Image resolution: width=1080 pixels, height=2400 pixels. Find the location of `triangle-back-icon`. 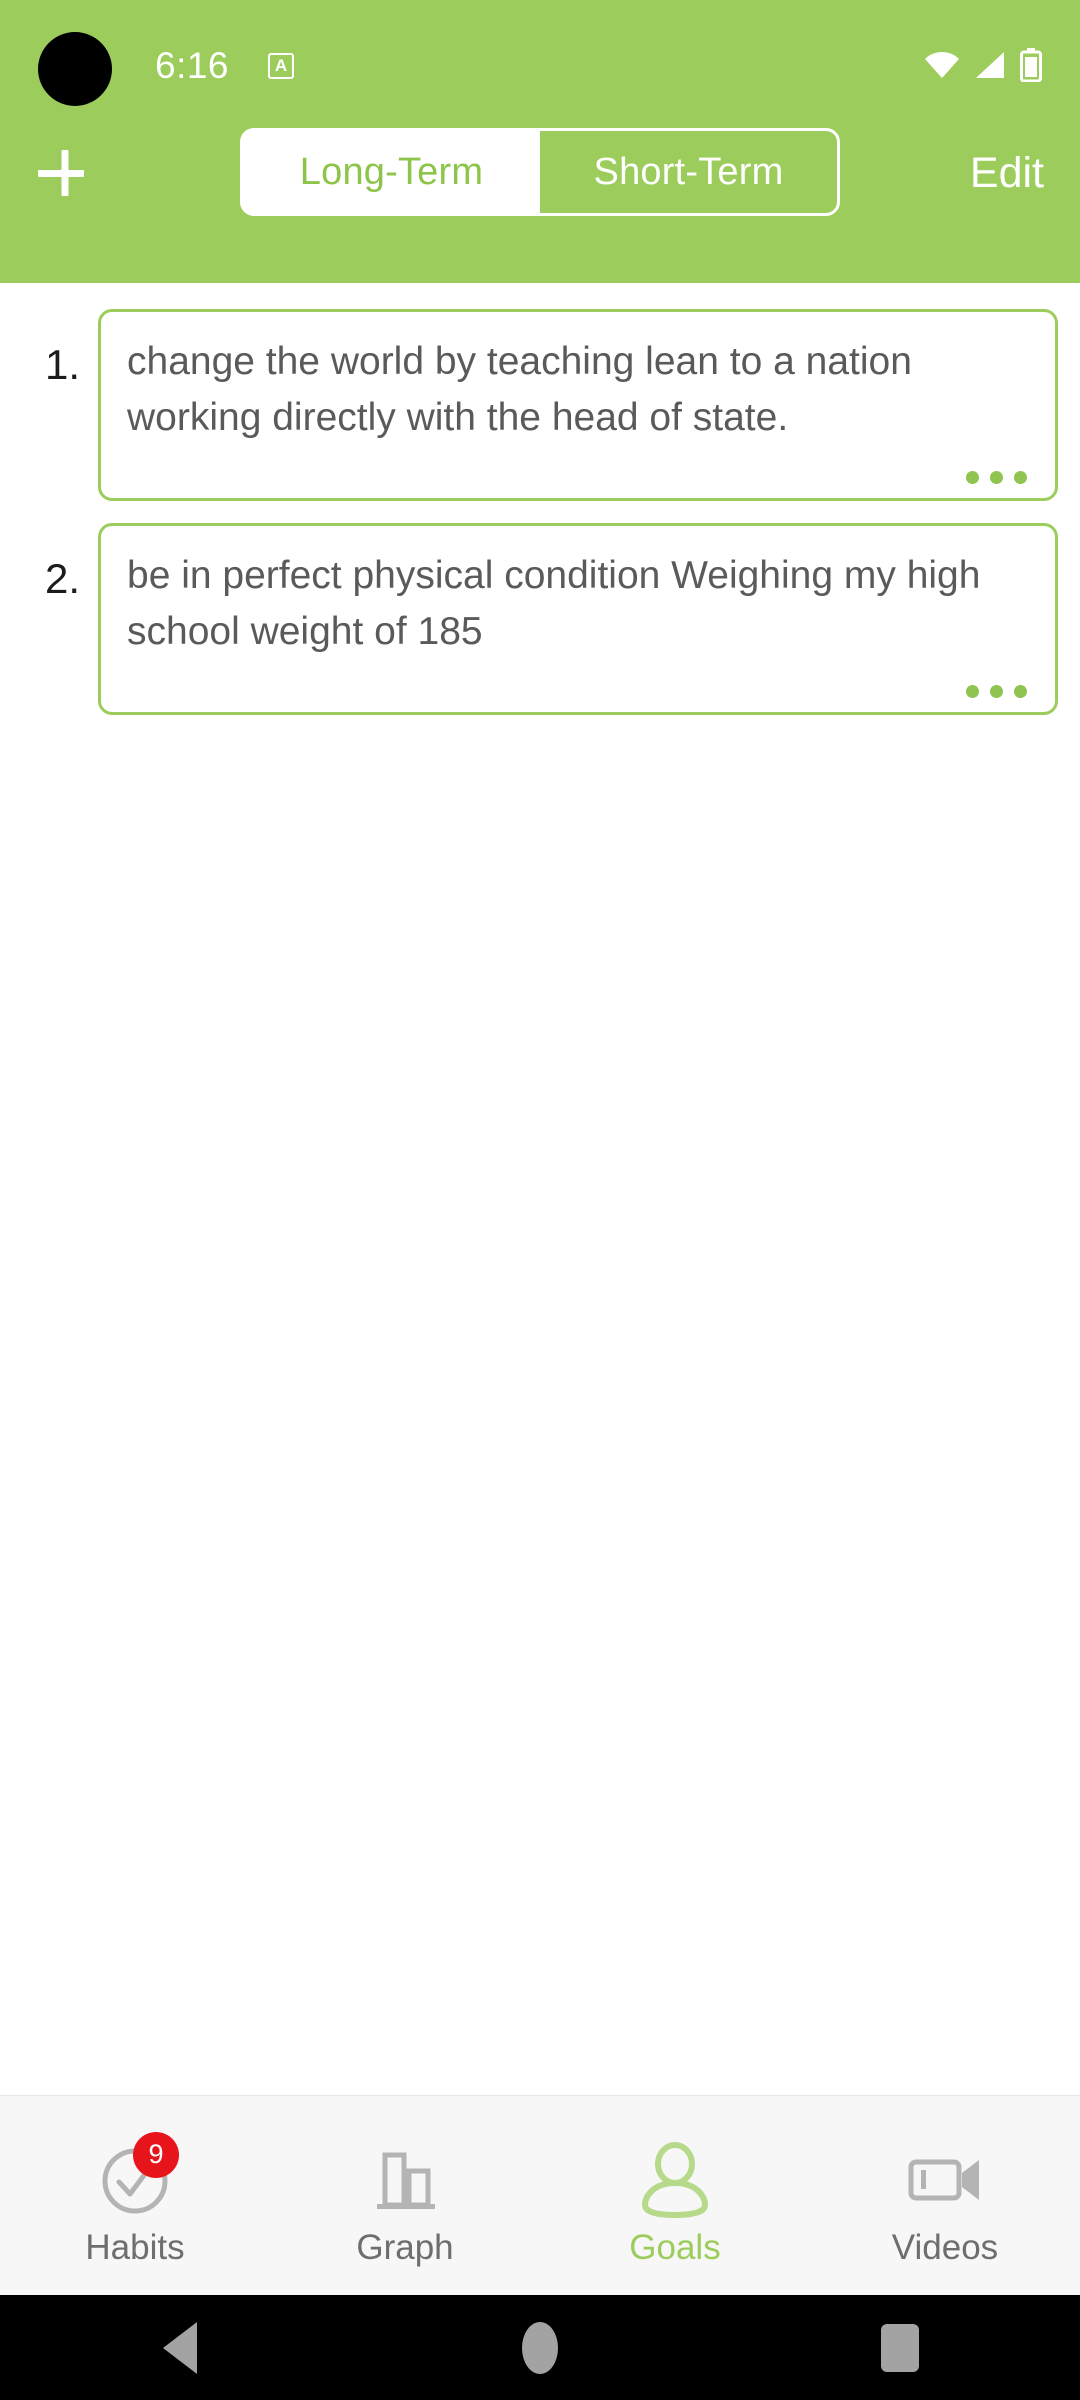

triangle-back-icon is located at coordinates (180, 2347).